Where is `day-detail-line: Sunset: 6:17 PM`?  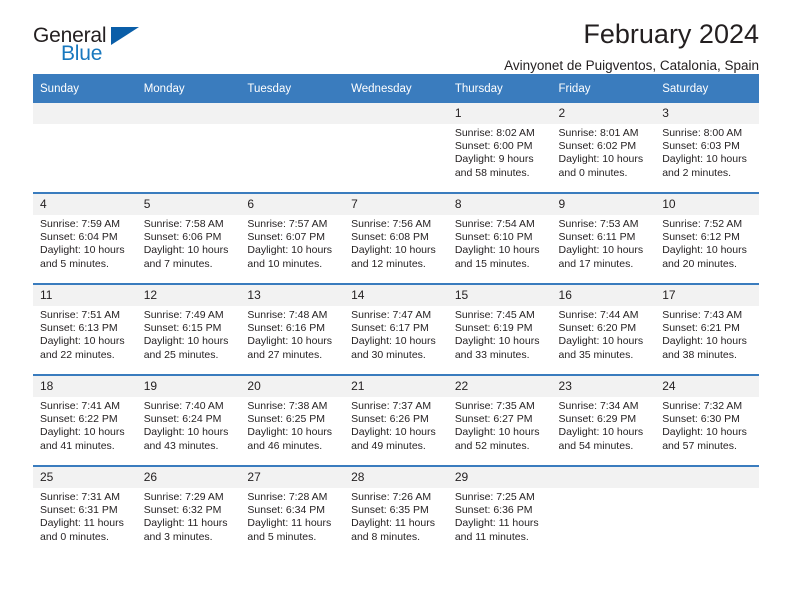
day-detail-line: Sunset: 6:17 PM is located at coordinates (390, 328).